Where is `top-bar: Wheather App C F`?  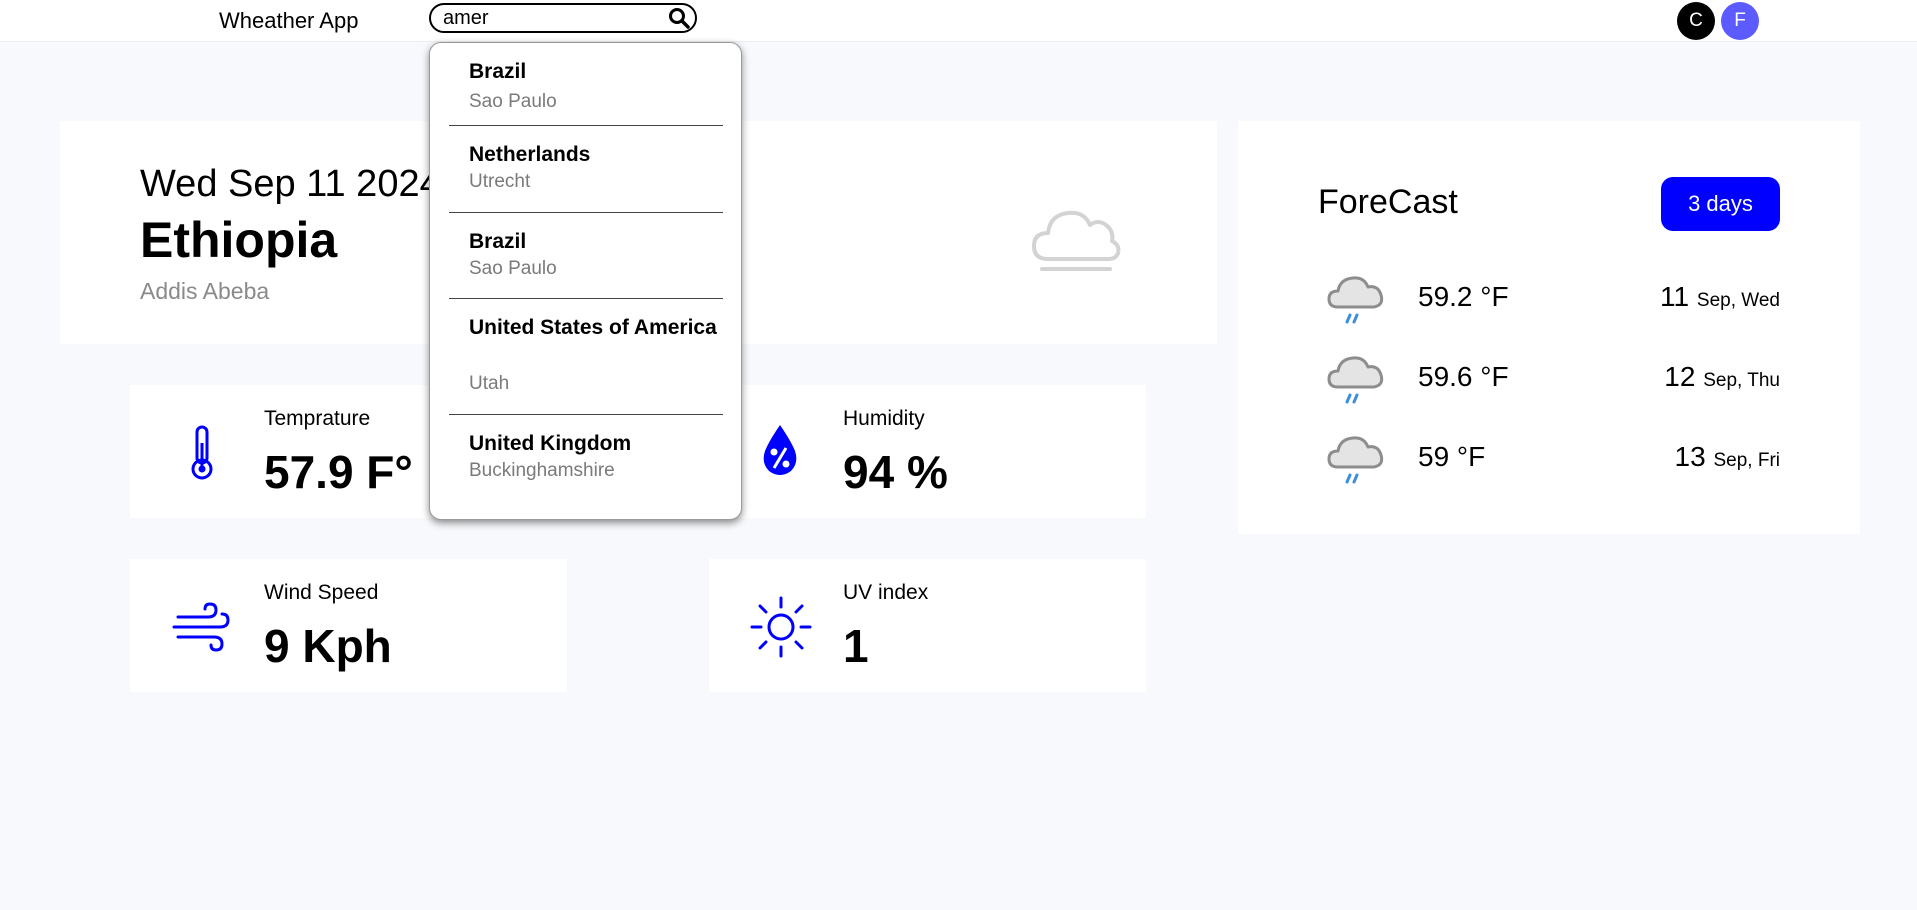
top-bar: Wheather App C F is located at coordinates (958, 21).